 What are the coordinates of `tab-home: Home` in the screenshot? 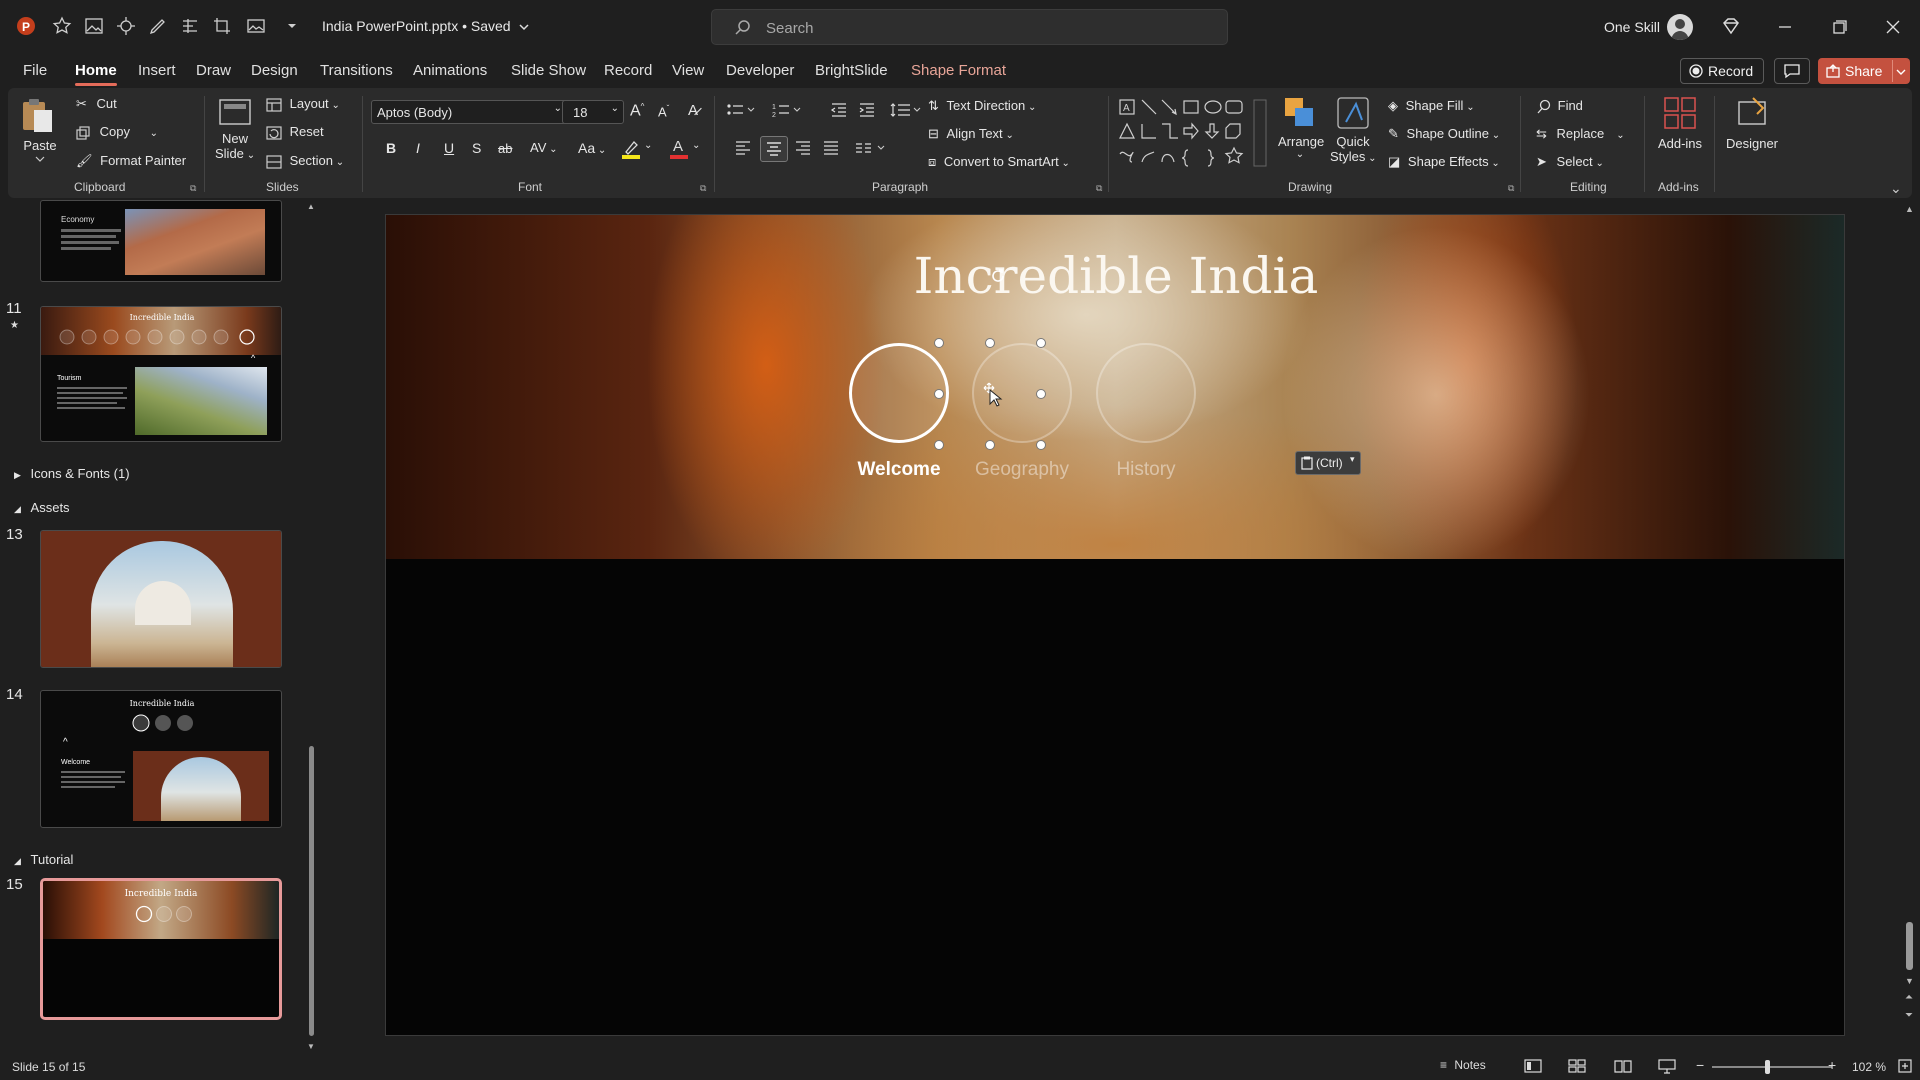 It's located at (96, 74).